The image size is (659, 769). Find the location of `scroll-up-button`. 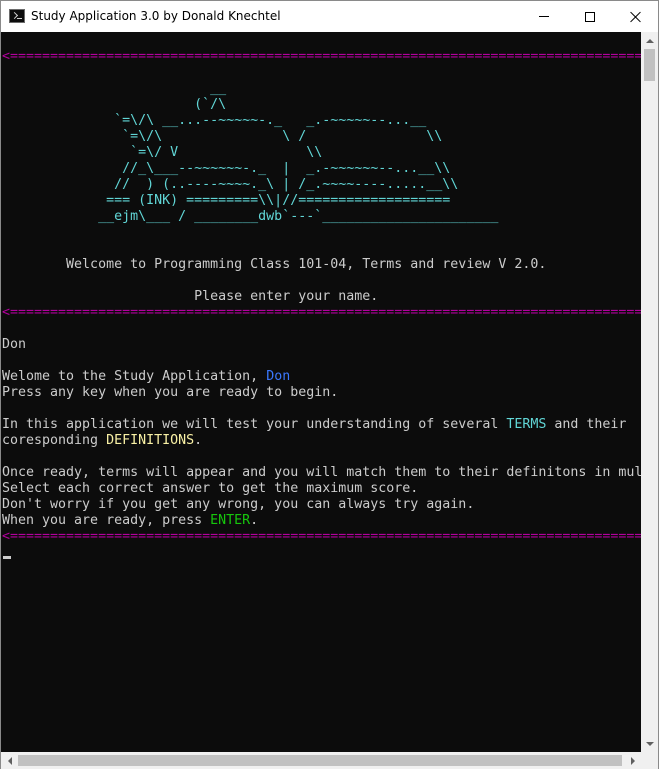

scroll-up-button is located at coordinates (649, 40).